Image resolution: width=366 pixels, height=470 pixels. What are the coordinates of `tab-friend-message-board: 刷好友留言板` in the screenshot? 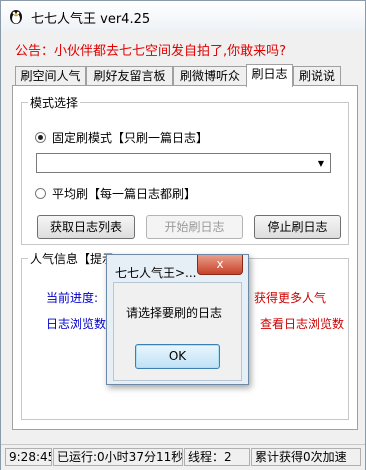 It's located at (129, 75).